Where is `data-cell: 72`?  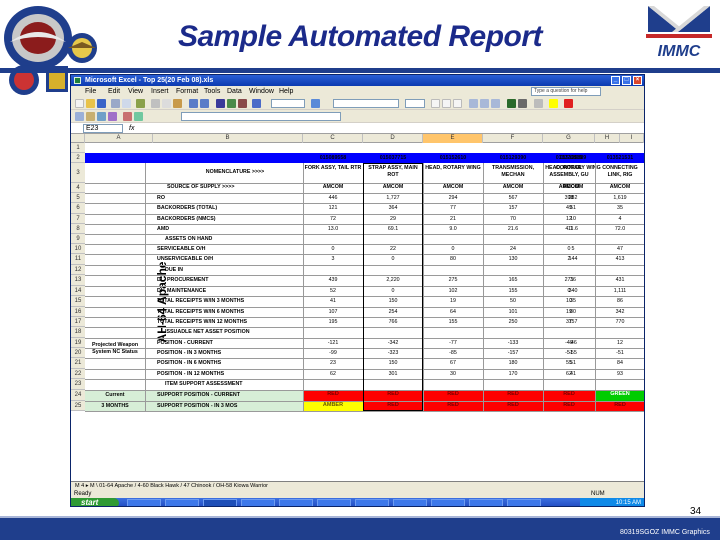 data-cell: 72 is located at coordinates (333, 219).